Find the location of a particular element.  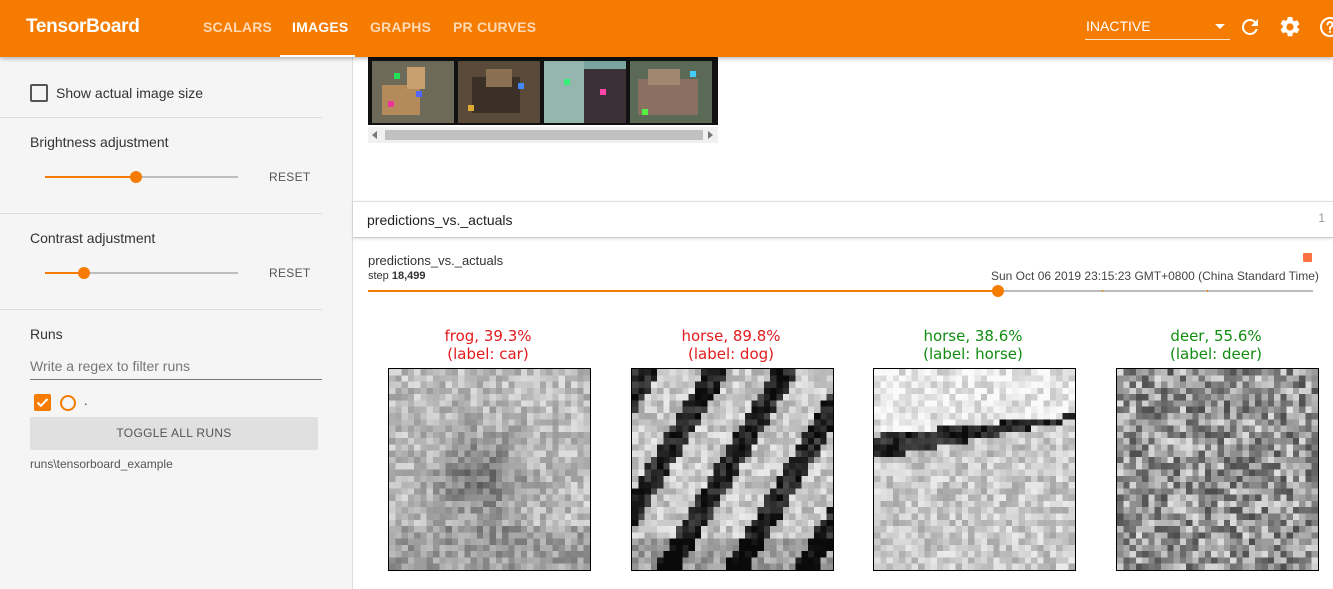

tag-group-title: predictions_vs._actuals is located at coordinates (440, 220).